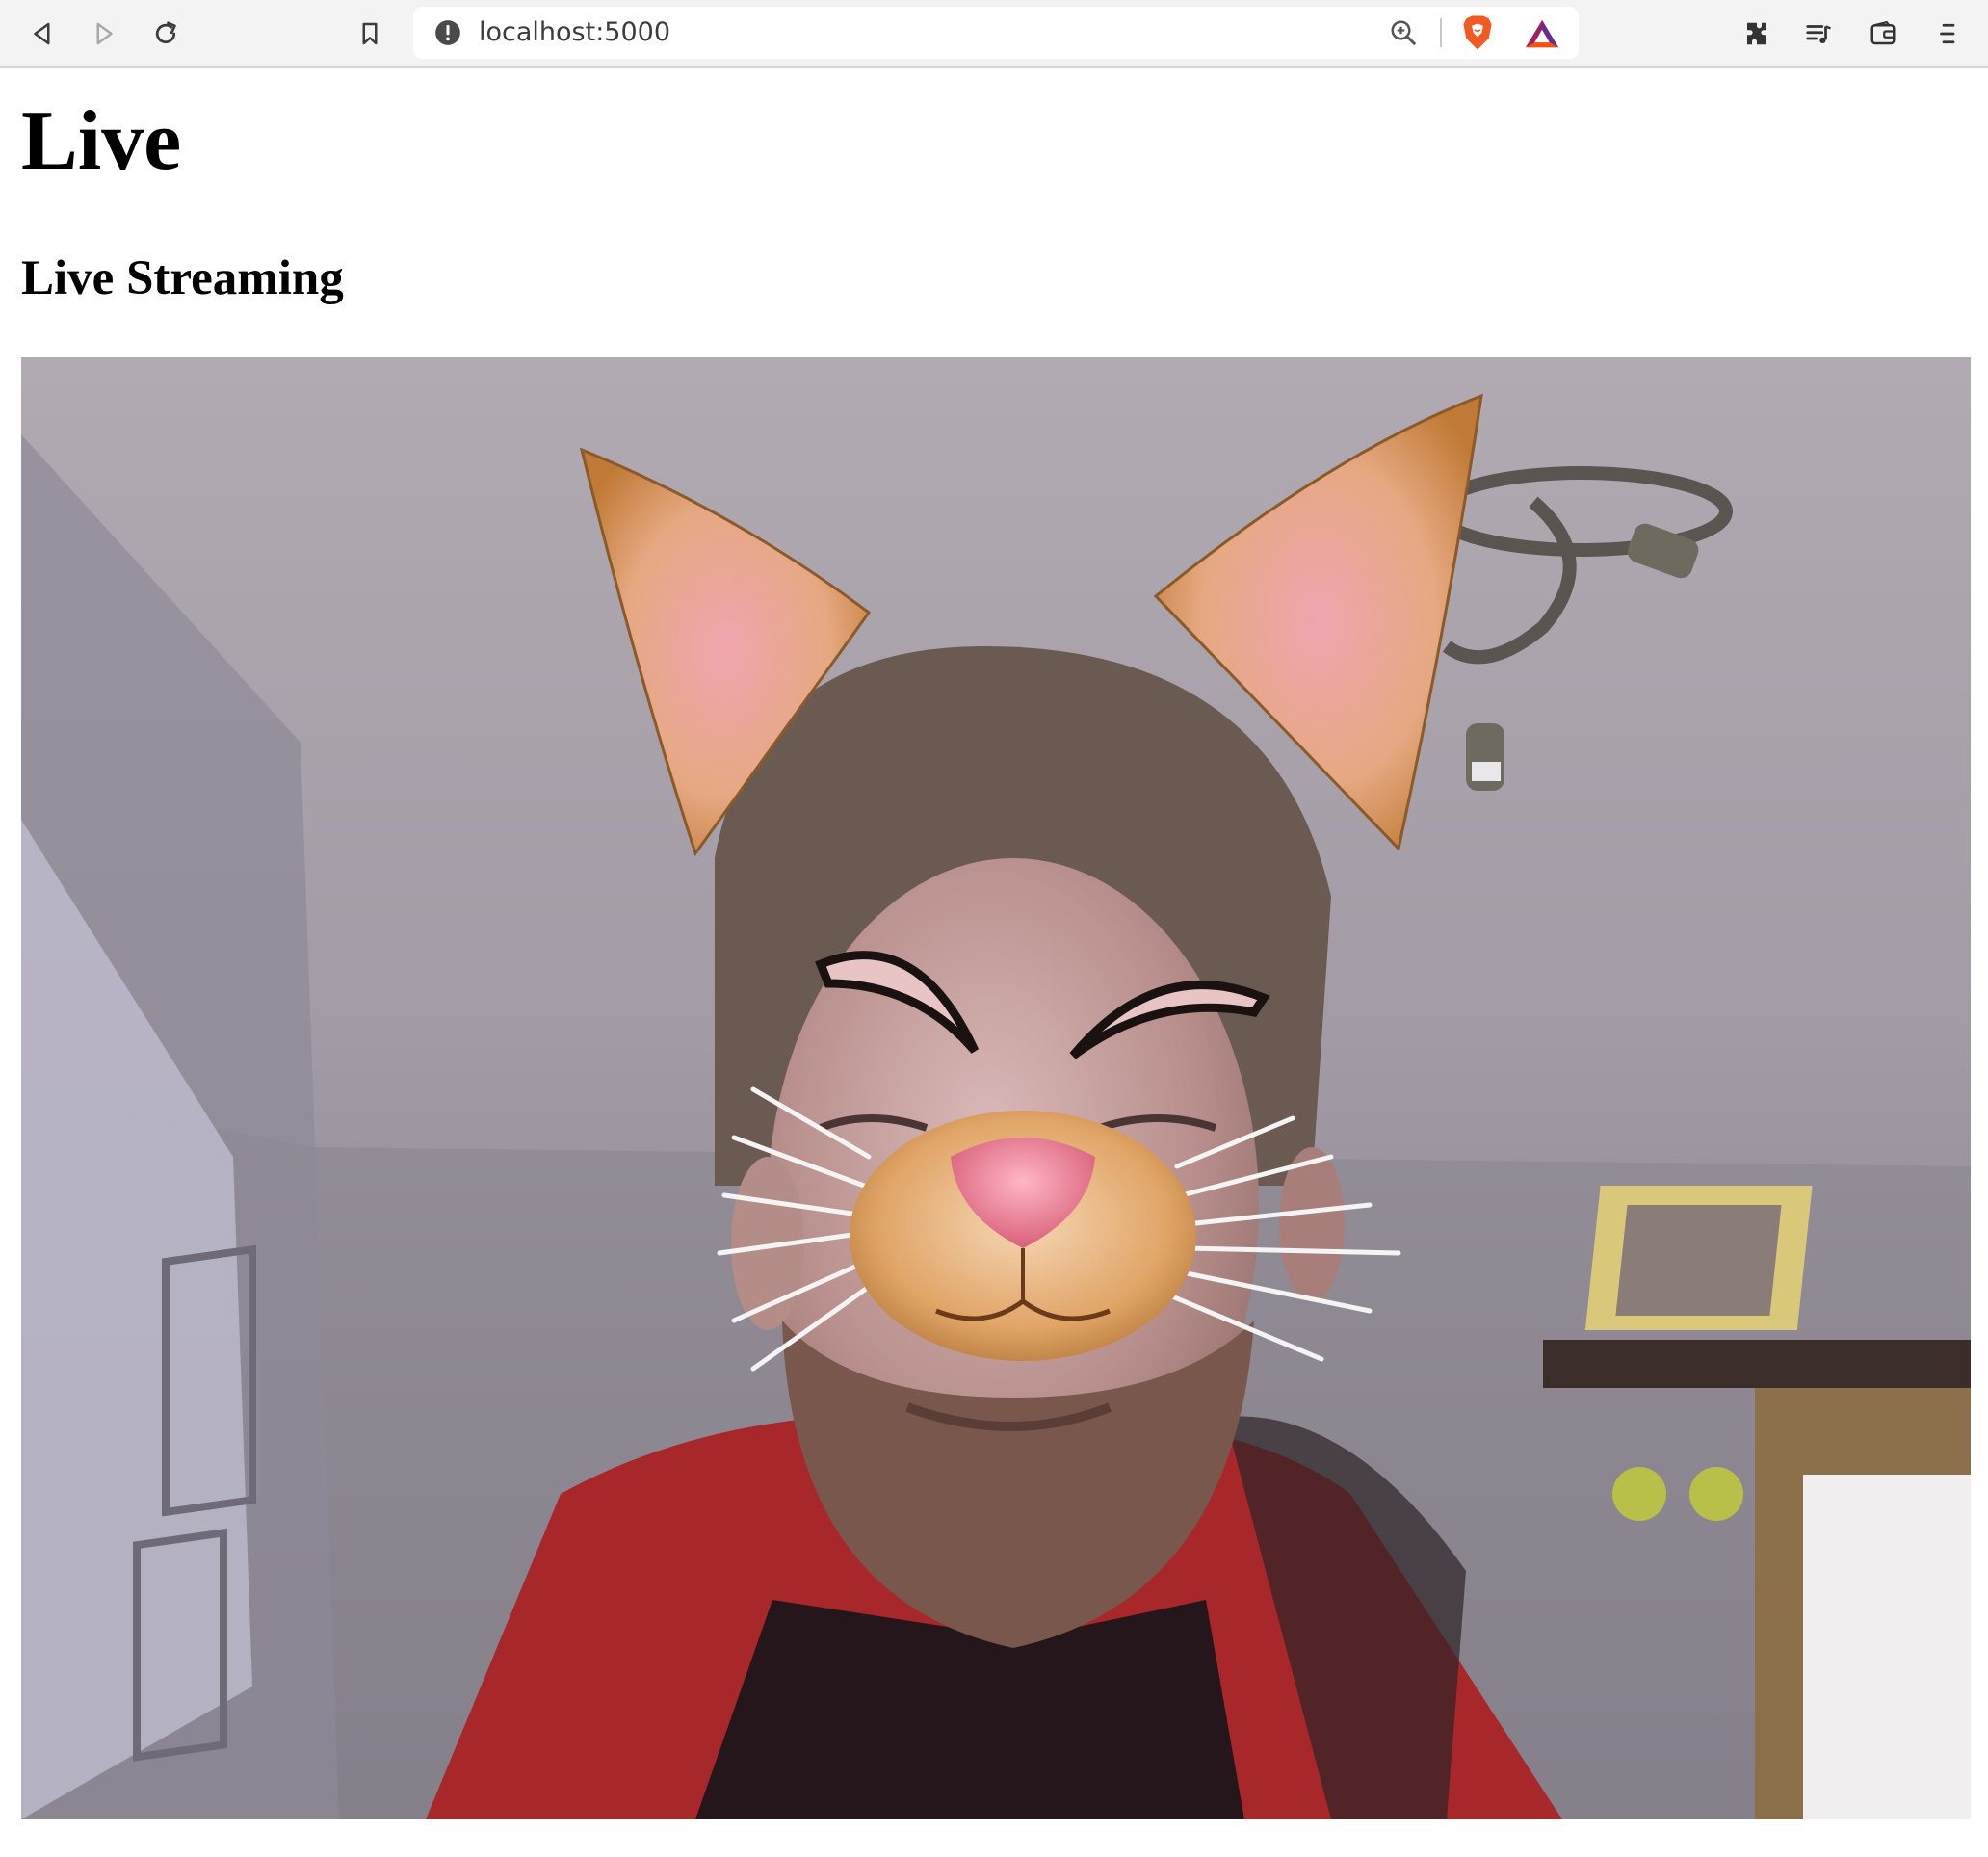 The width and height of the screenshot is (1988, 1857). What do you see at coordinates (1477, 33) in the screenshot?
I see `brave-shields-icon` at bounding box center [1477, 33].